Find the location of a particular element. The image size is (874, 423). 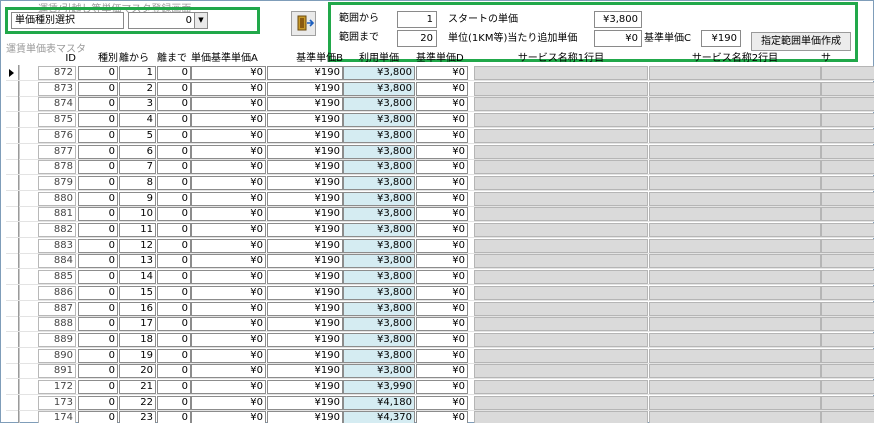

table-row: 879 0 8 0 ¥0 ¥190 ¥3,800 ¥0 is located at coordinates (440, 182).